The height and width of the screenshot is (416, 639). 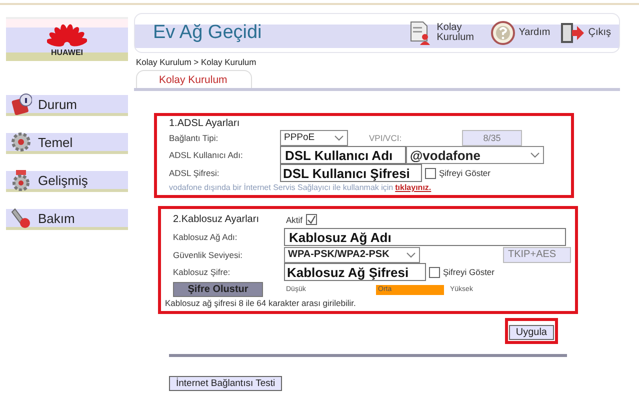 What do you see at coordinates (67, 105) in the screenshot?
I see `sidebar-item: Durum` at bounding box center [67, 105].